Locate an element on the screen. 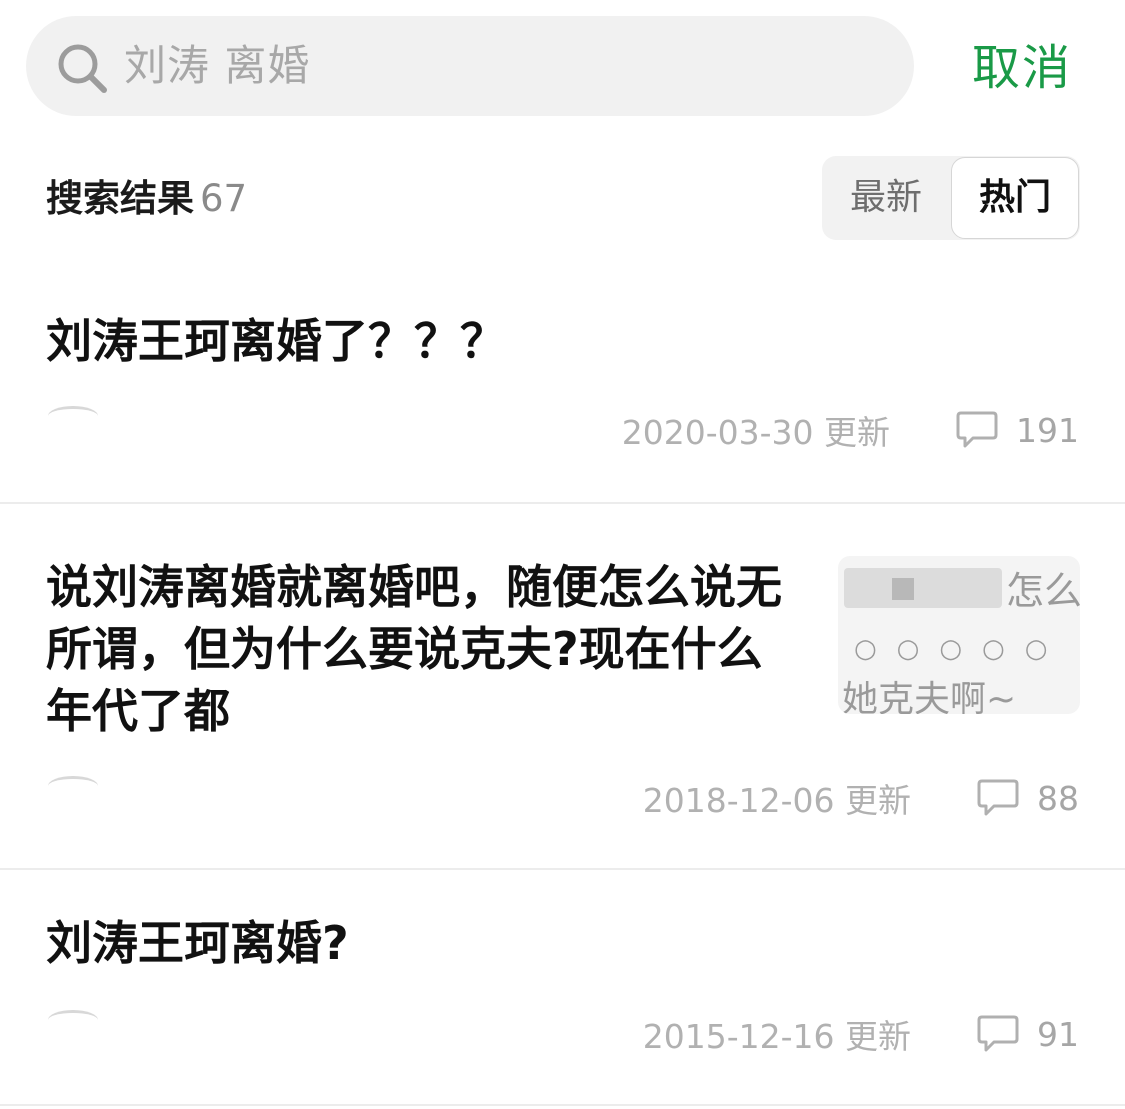  updated-date: 2020-03-30 更新 is located at coordinates (755, 432).